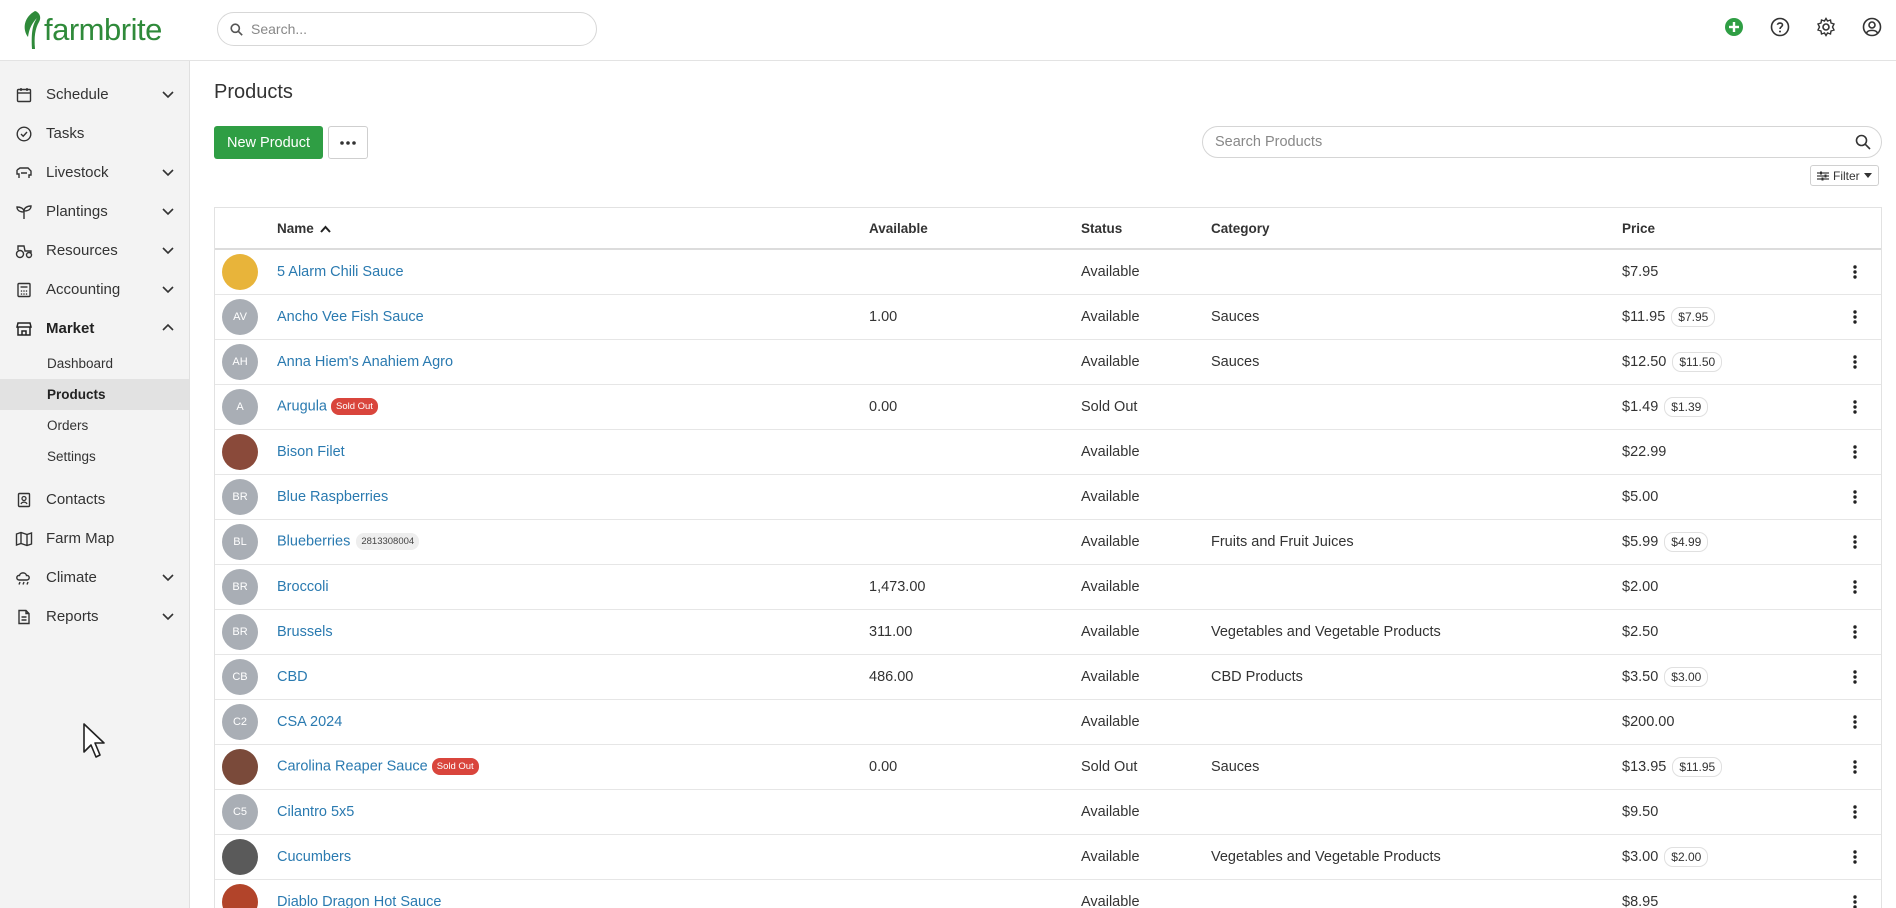  Describe the element at coordinates (315, 812) in the screenshot. I see `product-name-link: Cilantro 5x5` at that location.